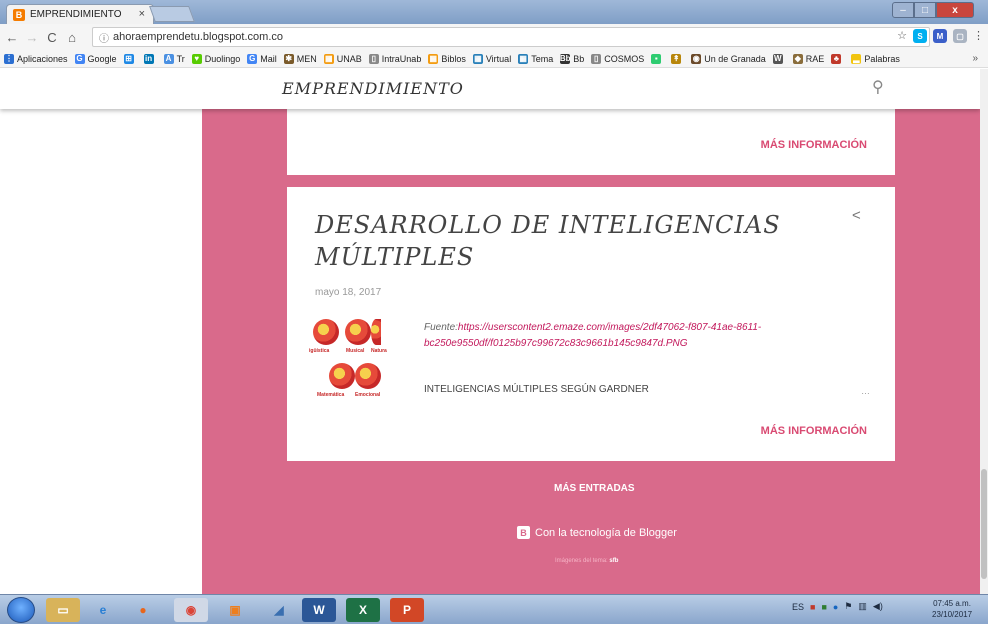 Image resolution: width=988 pixels, height=624 pixels. What do you see at coordinates (80, 14) in the screenshot?
I see `tab-emprendimiento: B EMPRENDIMIENTO ×` at bounding box center [80, 14].